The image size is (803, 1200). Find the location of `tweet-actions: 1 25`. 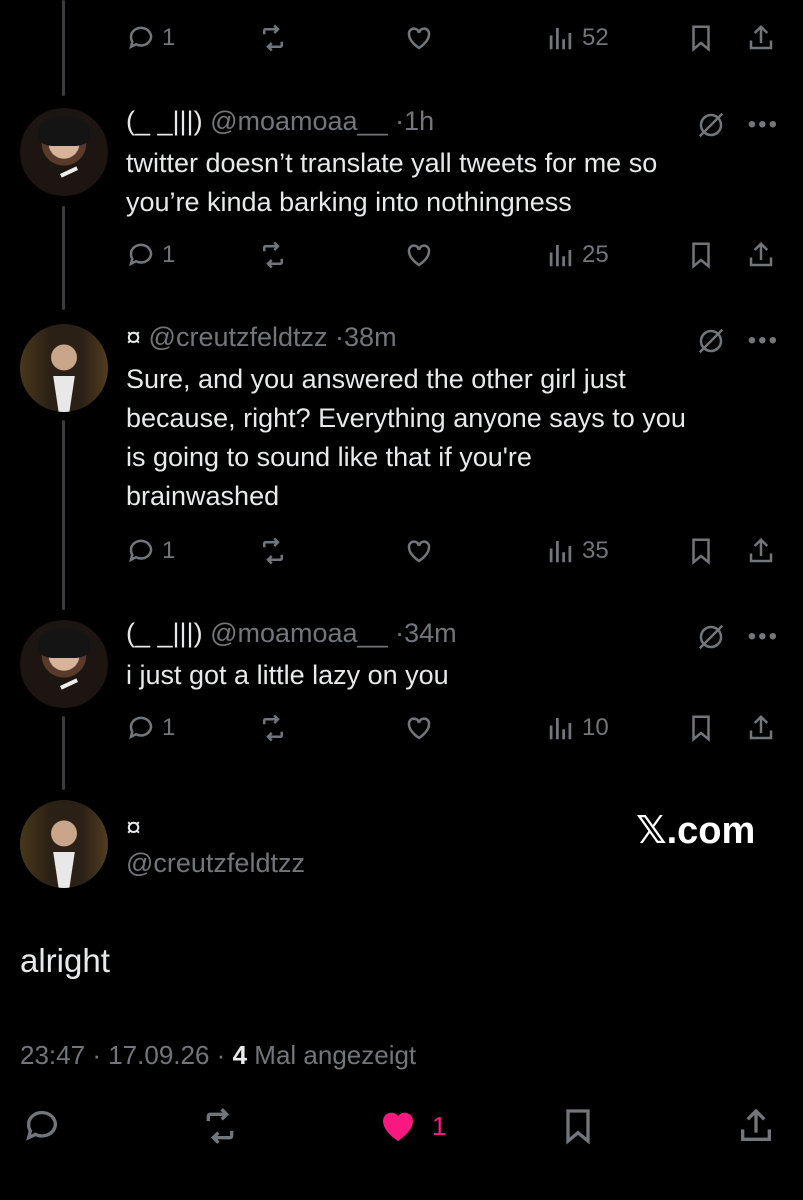

tweet-actions: 1 25 is located at coordinates (456, 255).